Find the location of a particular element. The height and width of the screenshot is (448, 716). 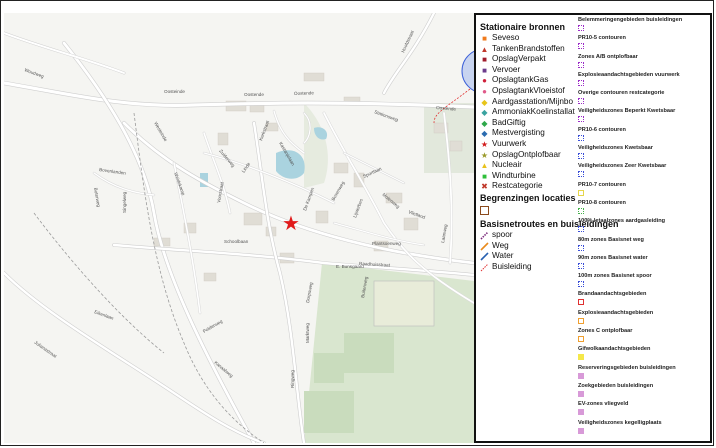

street-label: Plantsoenweg is located at coordinates (386, 243).